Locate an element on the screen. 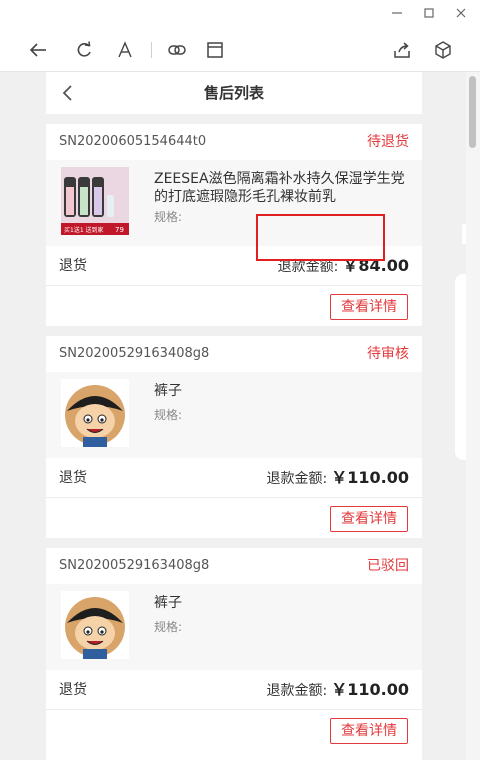 The image size is (480, 760). maximize-icon is located at coordinates (429, 13).